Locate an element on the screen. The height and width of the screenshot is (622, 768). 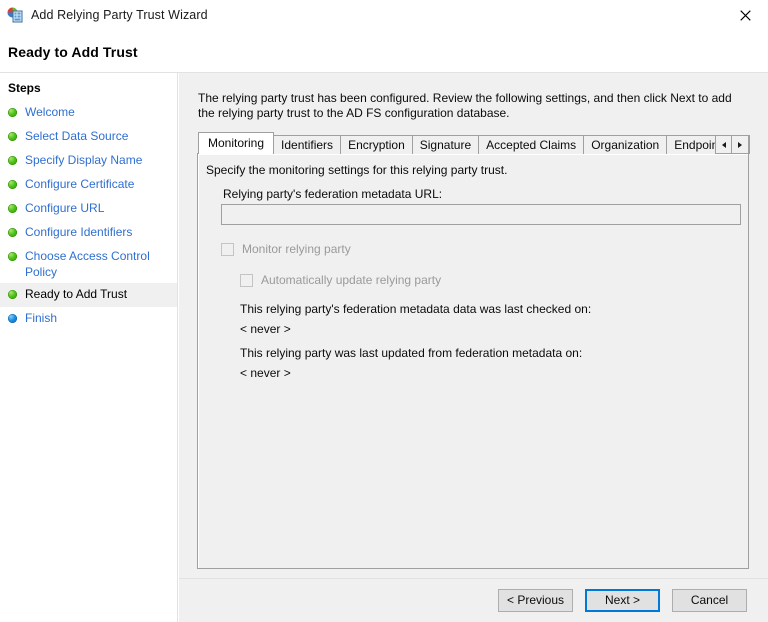
tab-signature: Signature is located at coordinates (445, 144).